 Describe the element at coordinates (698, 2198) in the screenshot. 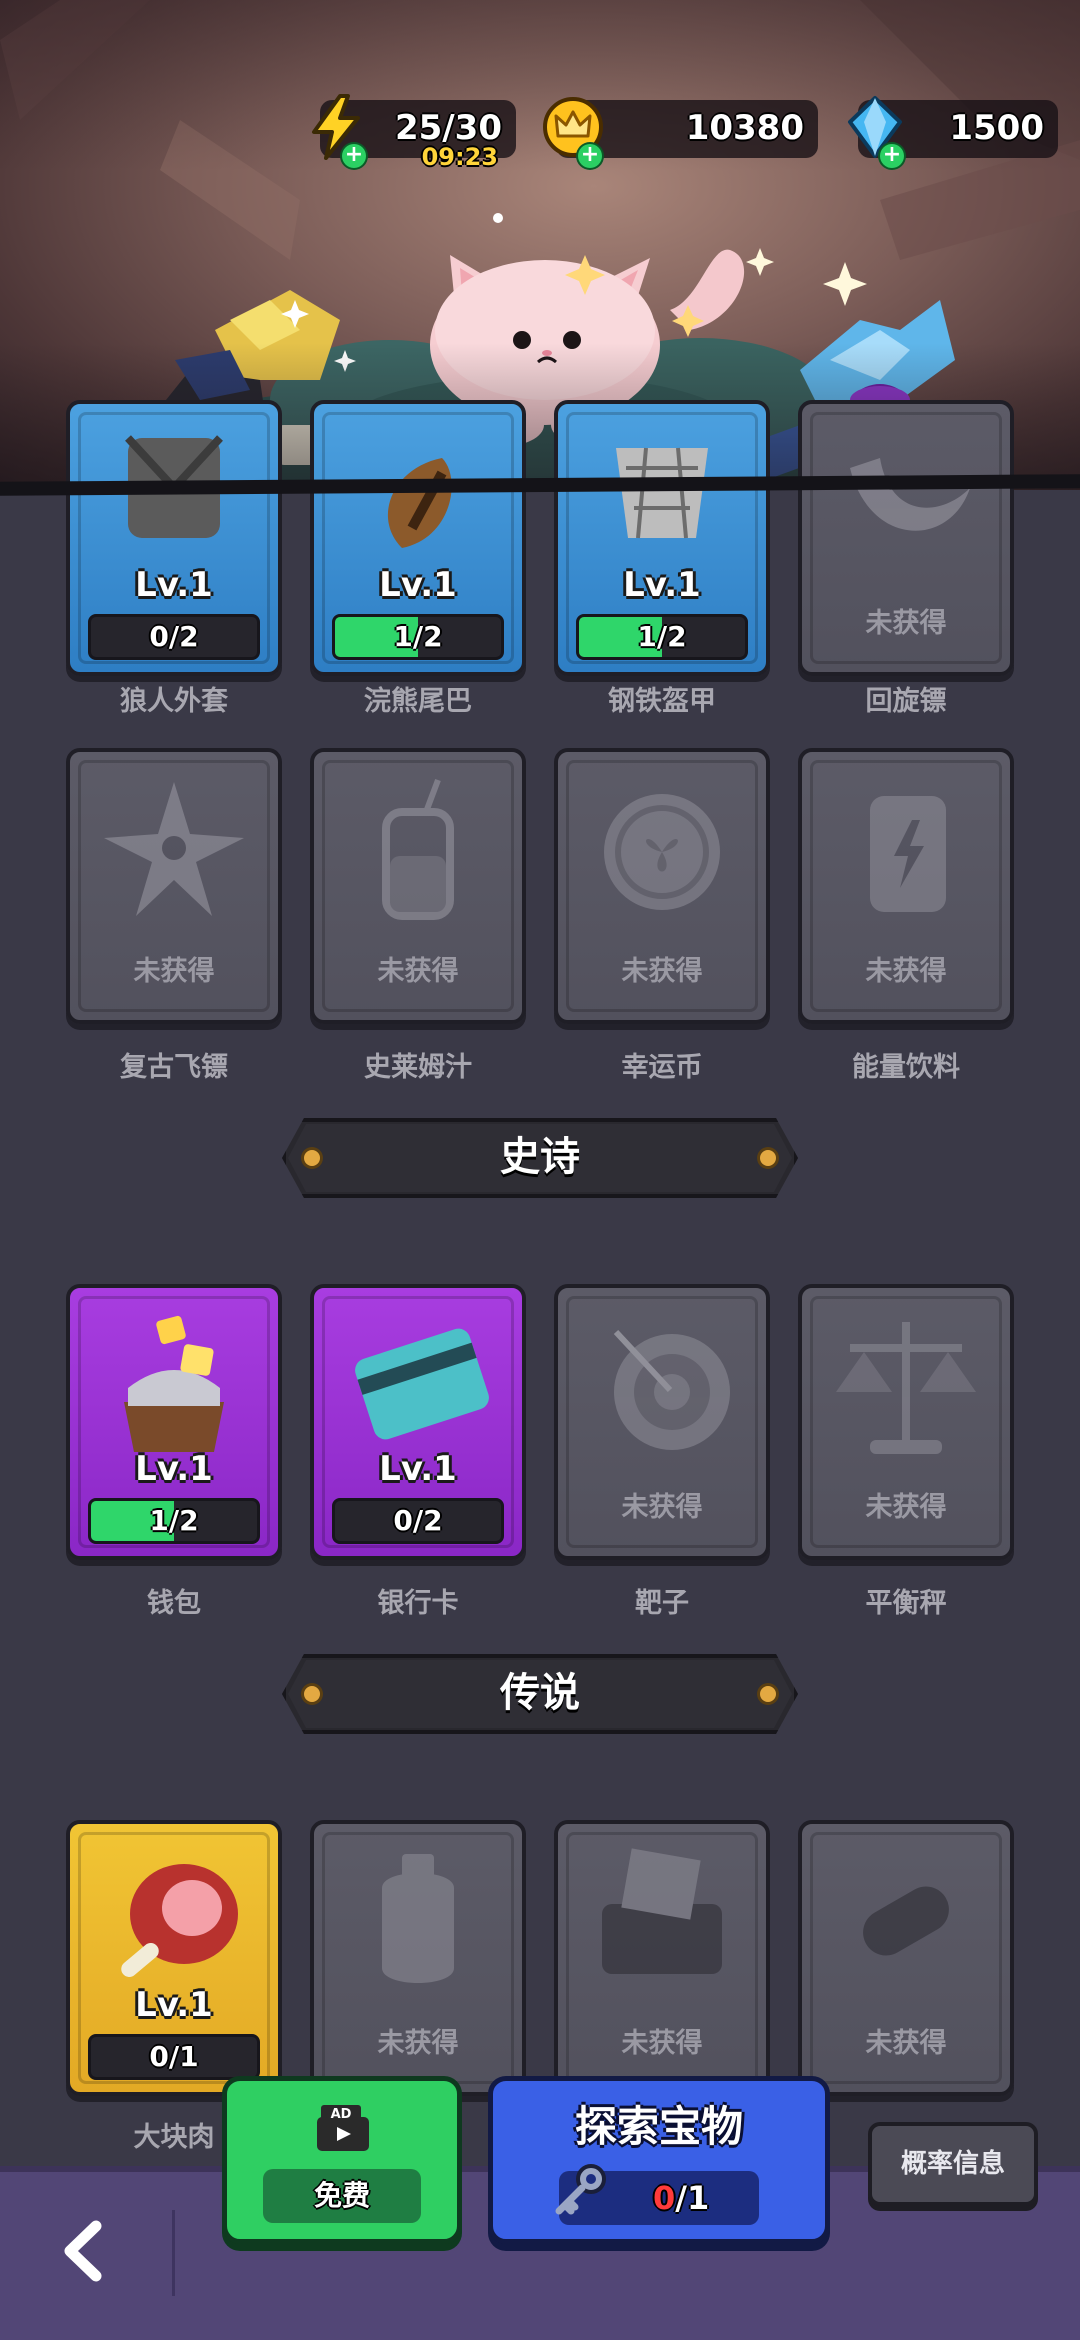

I see `key-count-total: 1` at that location.